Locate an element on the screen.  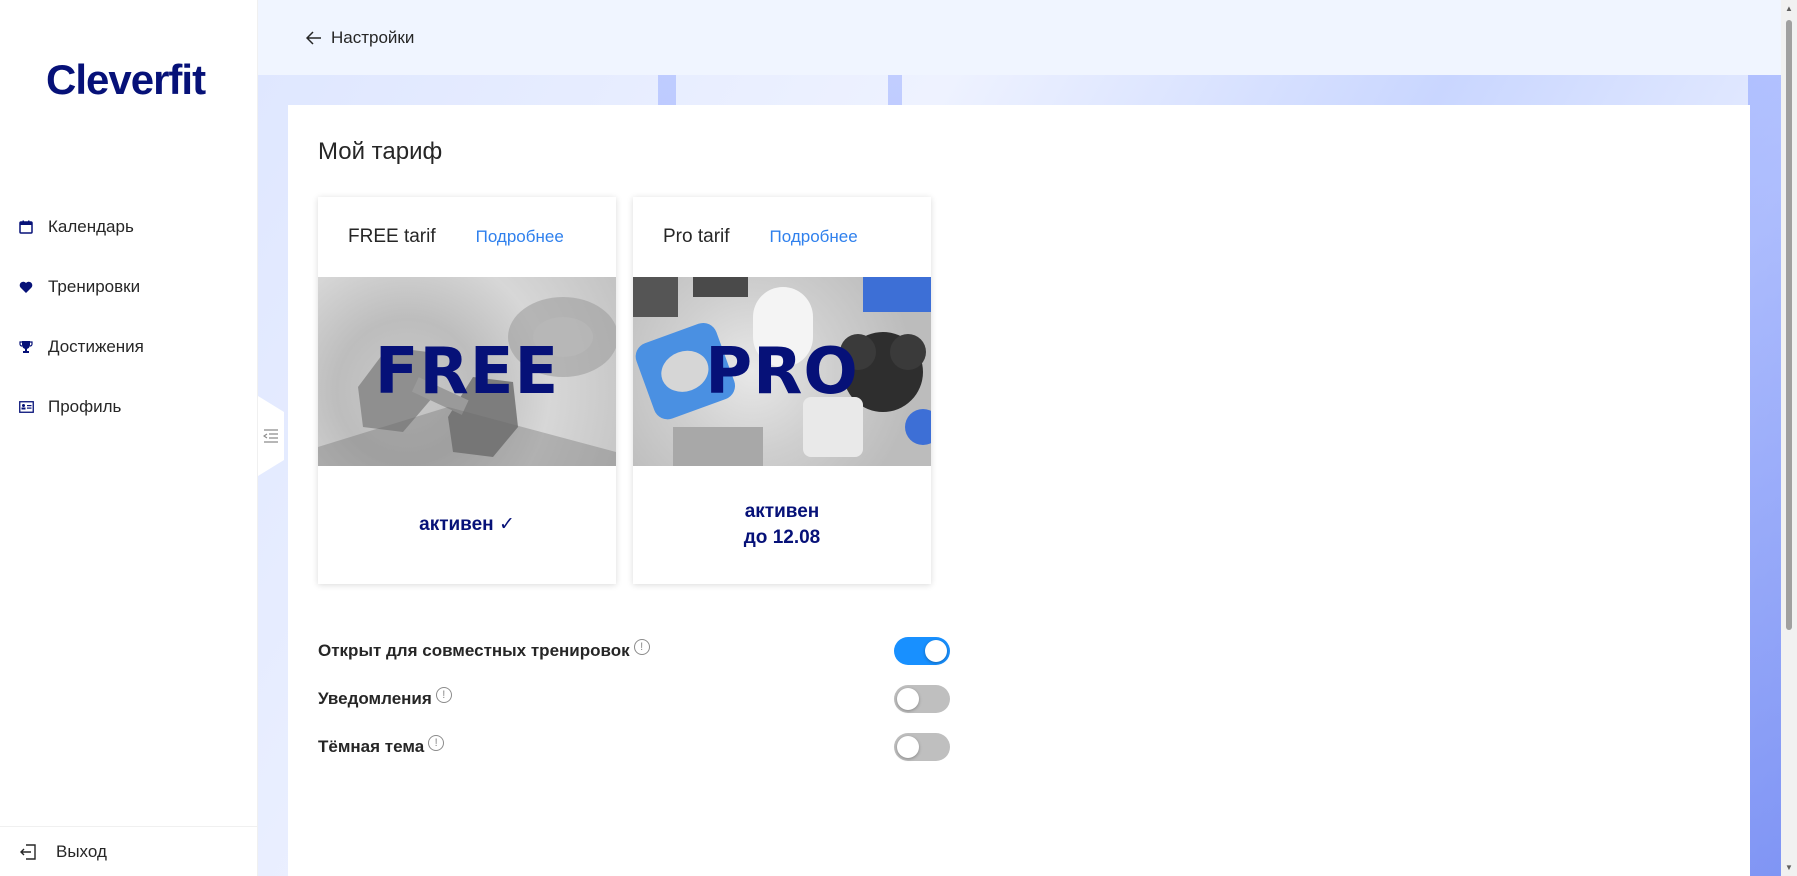
arrow-left-icon is located at coordinates (313, 37).